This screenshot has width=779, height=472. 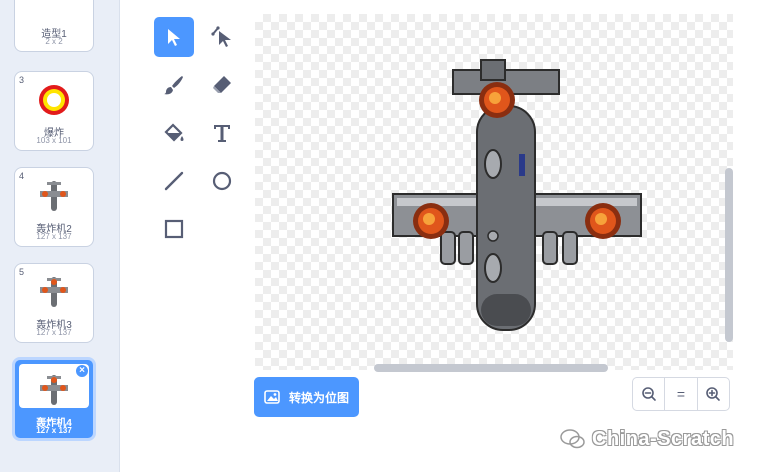 I want to click on zoom-in-icon, so click(x=713, y=394).